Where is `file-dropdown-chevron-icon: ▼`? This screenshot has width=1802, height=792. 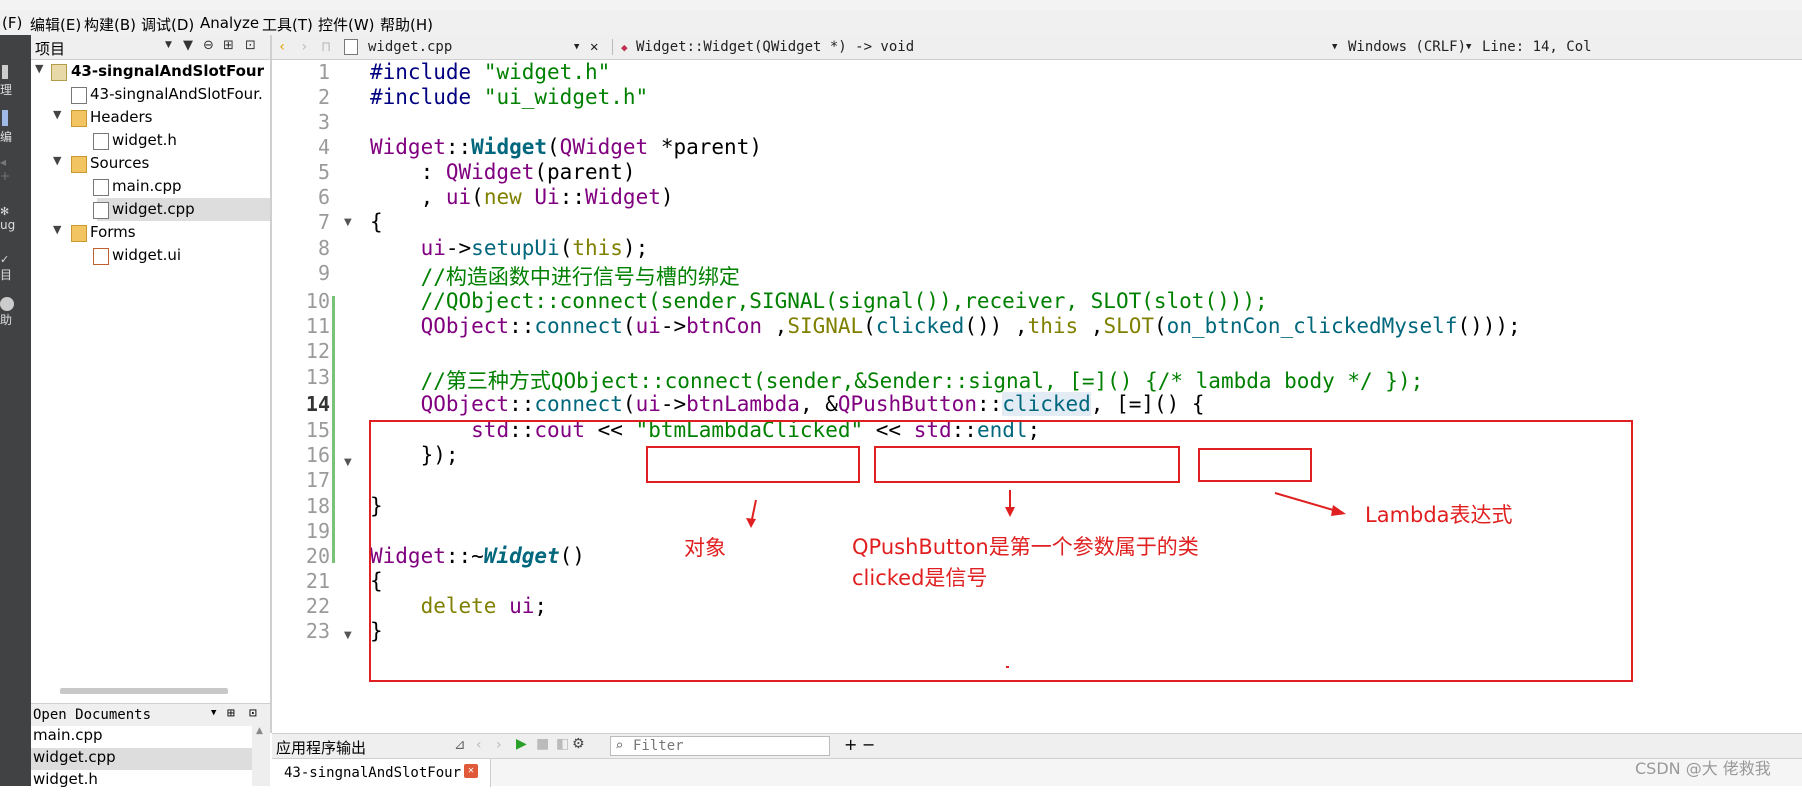
file-dropdown-chevron-icon: ▼ is located at coordinates (576, 47).